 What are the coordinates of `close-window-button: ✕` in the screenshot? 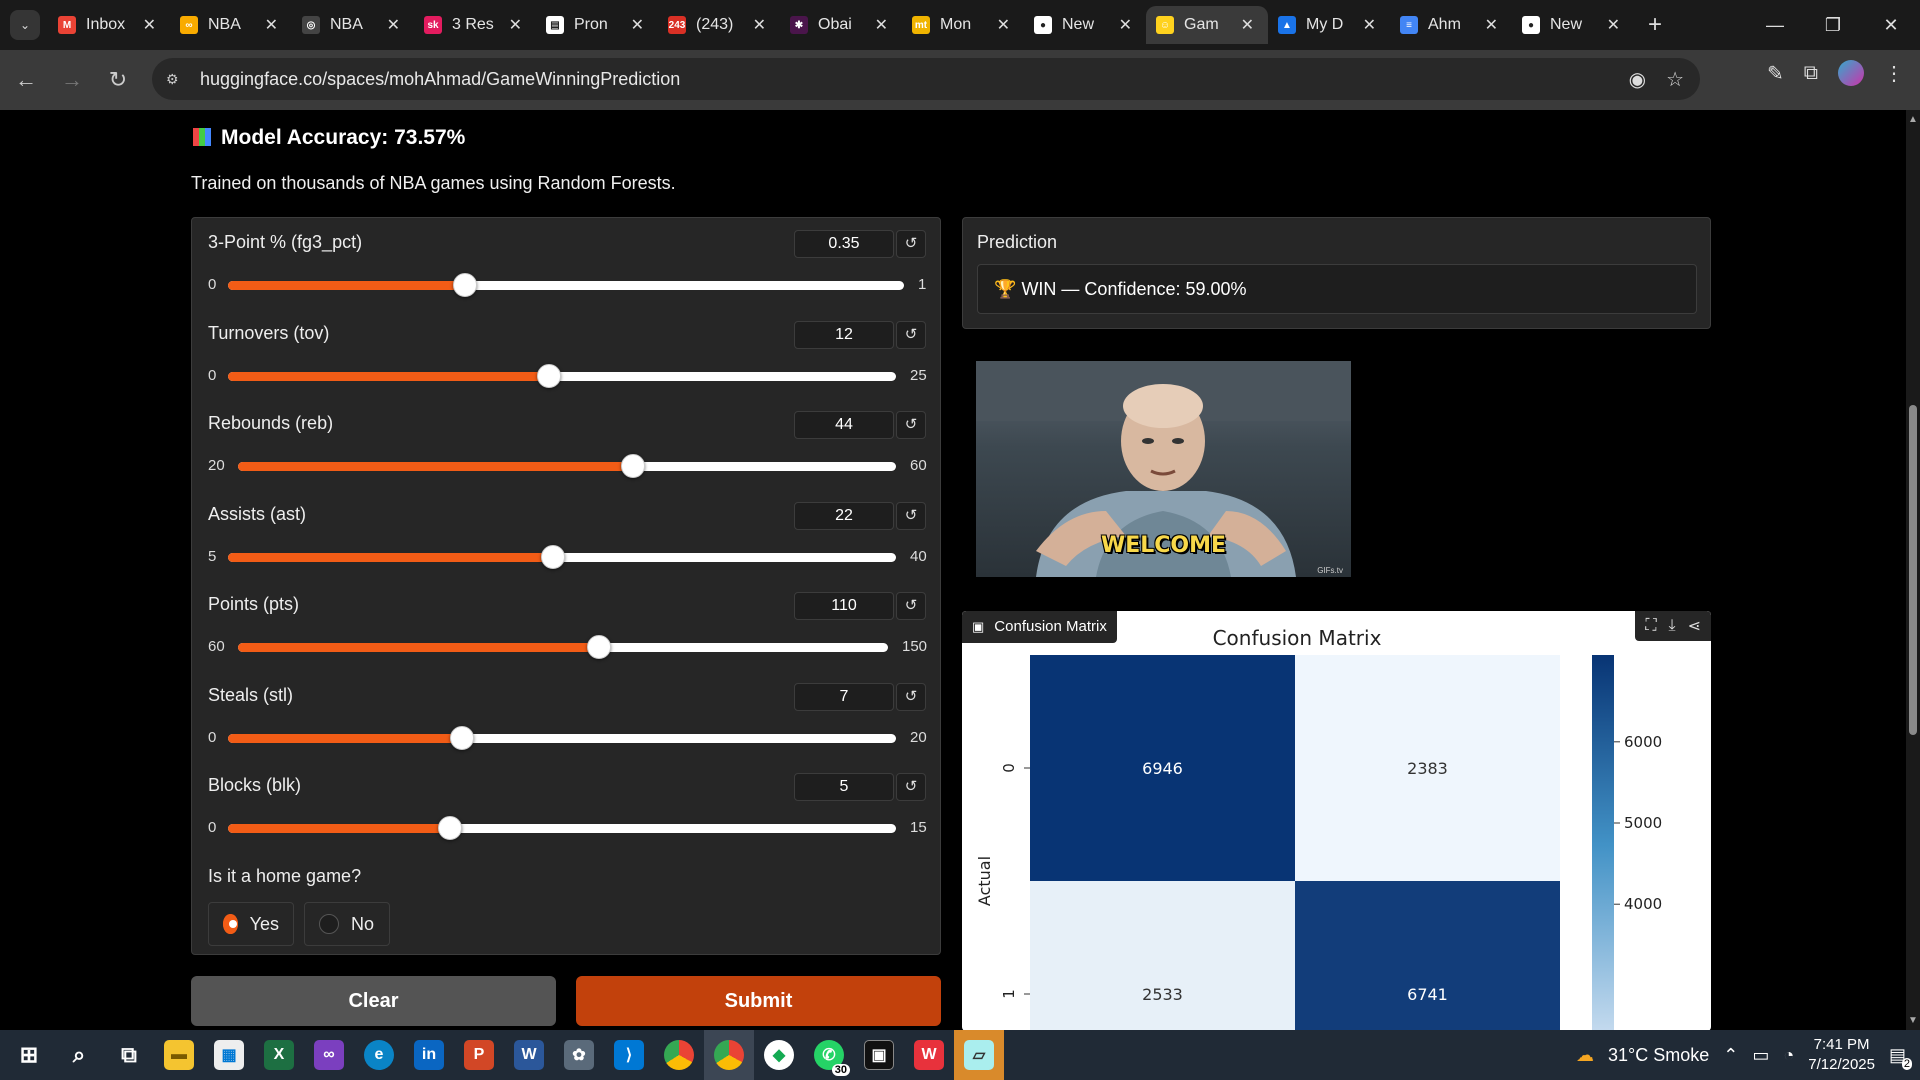 It's located at (1891, 25).